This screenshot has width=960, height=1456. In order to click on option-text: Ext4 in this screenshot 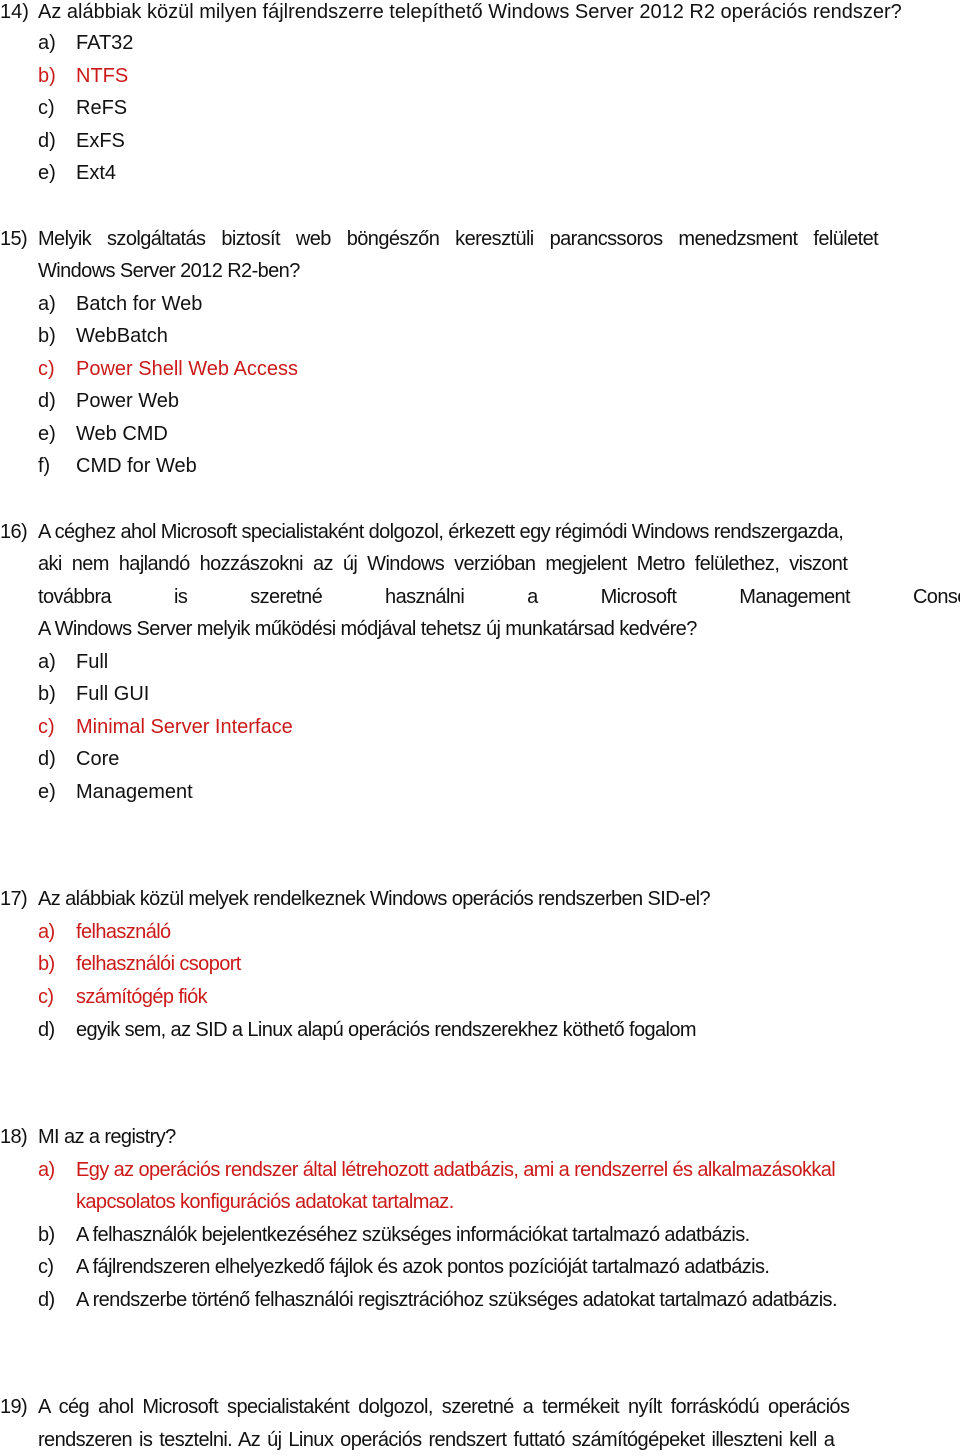, I will do `click(96, 173)`.